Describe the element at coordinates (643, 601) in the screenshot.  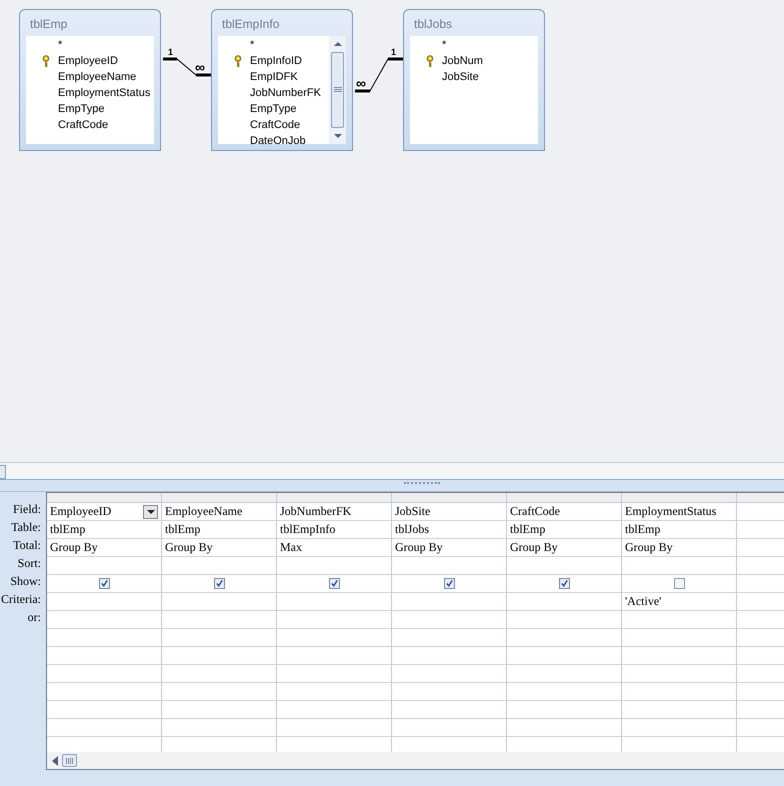
I see `criteria-cell: 'Active'` at that location.